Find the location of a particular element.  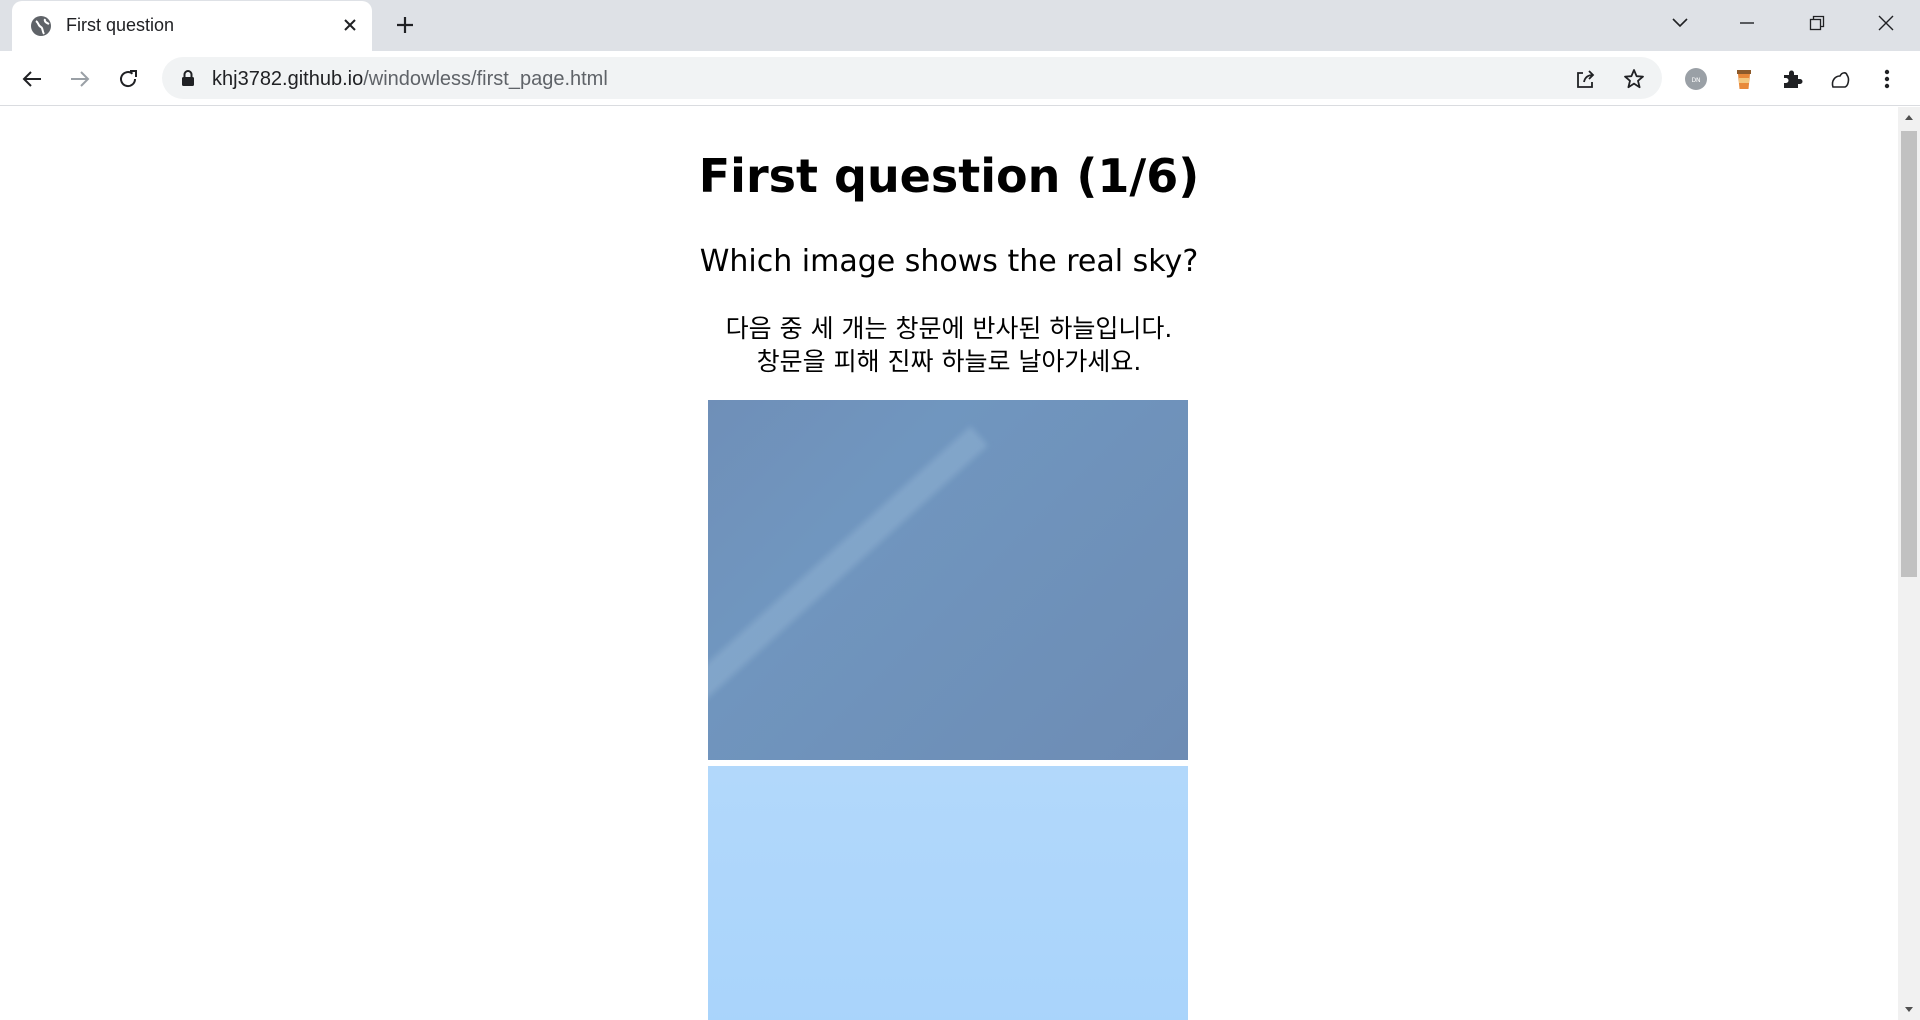

instruction-line-2: 창문을 피해 진짜 하늘로 날아가세요. is located at coordinates (949, 361).